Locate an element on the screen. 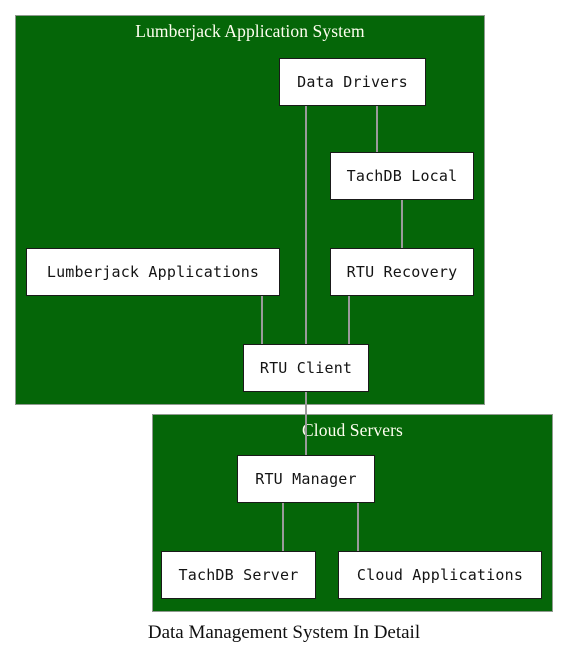 Image resolution: width=568 pixels, height=657 pixels. node-label-rtu-manager: RTU Manager is located at coordinates (306, 479).